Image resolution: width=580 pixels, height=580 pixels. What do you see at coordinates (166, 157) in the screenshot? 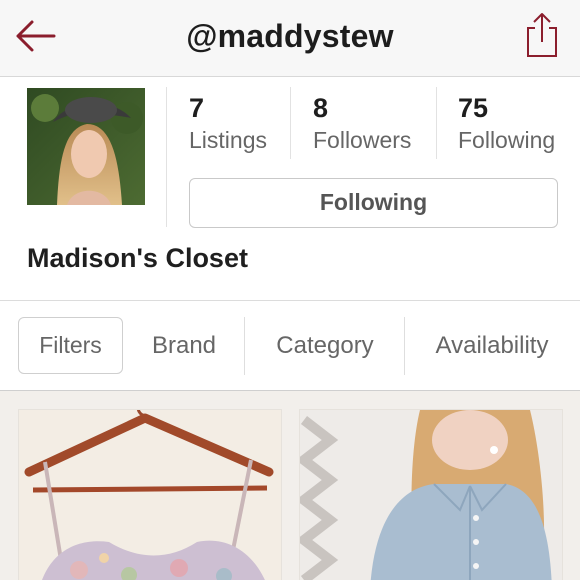
I see `profile-divider` at bounding box center [166, 157].